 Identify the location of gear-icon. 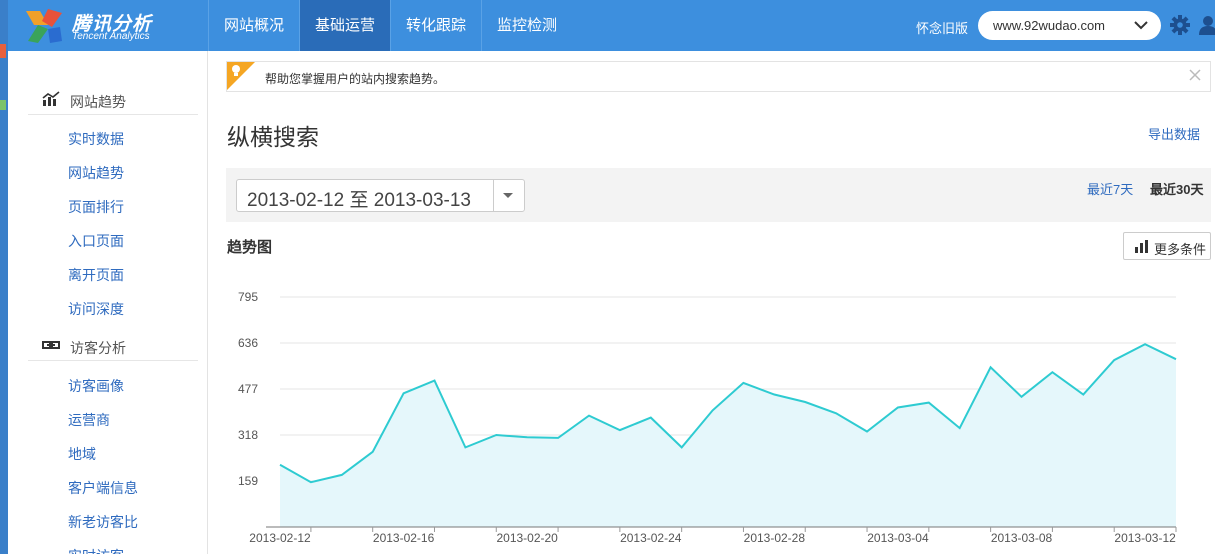
(1180, 25).